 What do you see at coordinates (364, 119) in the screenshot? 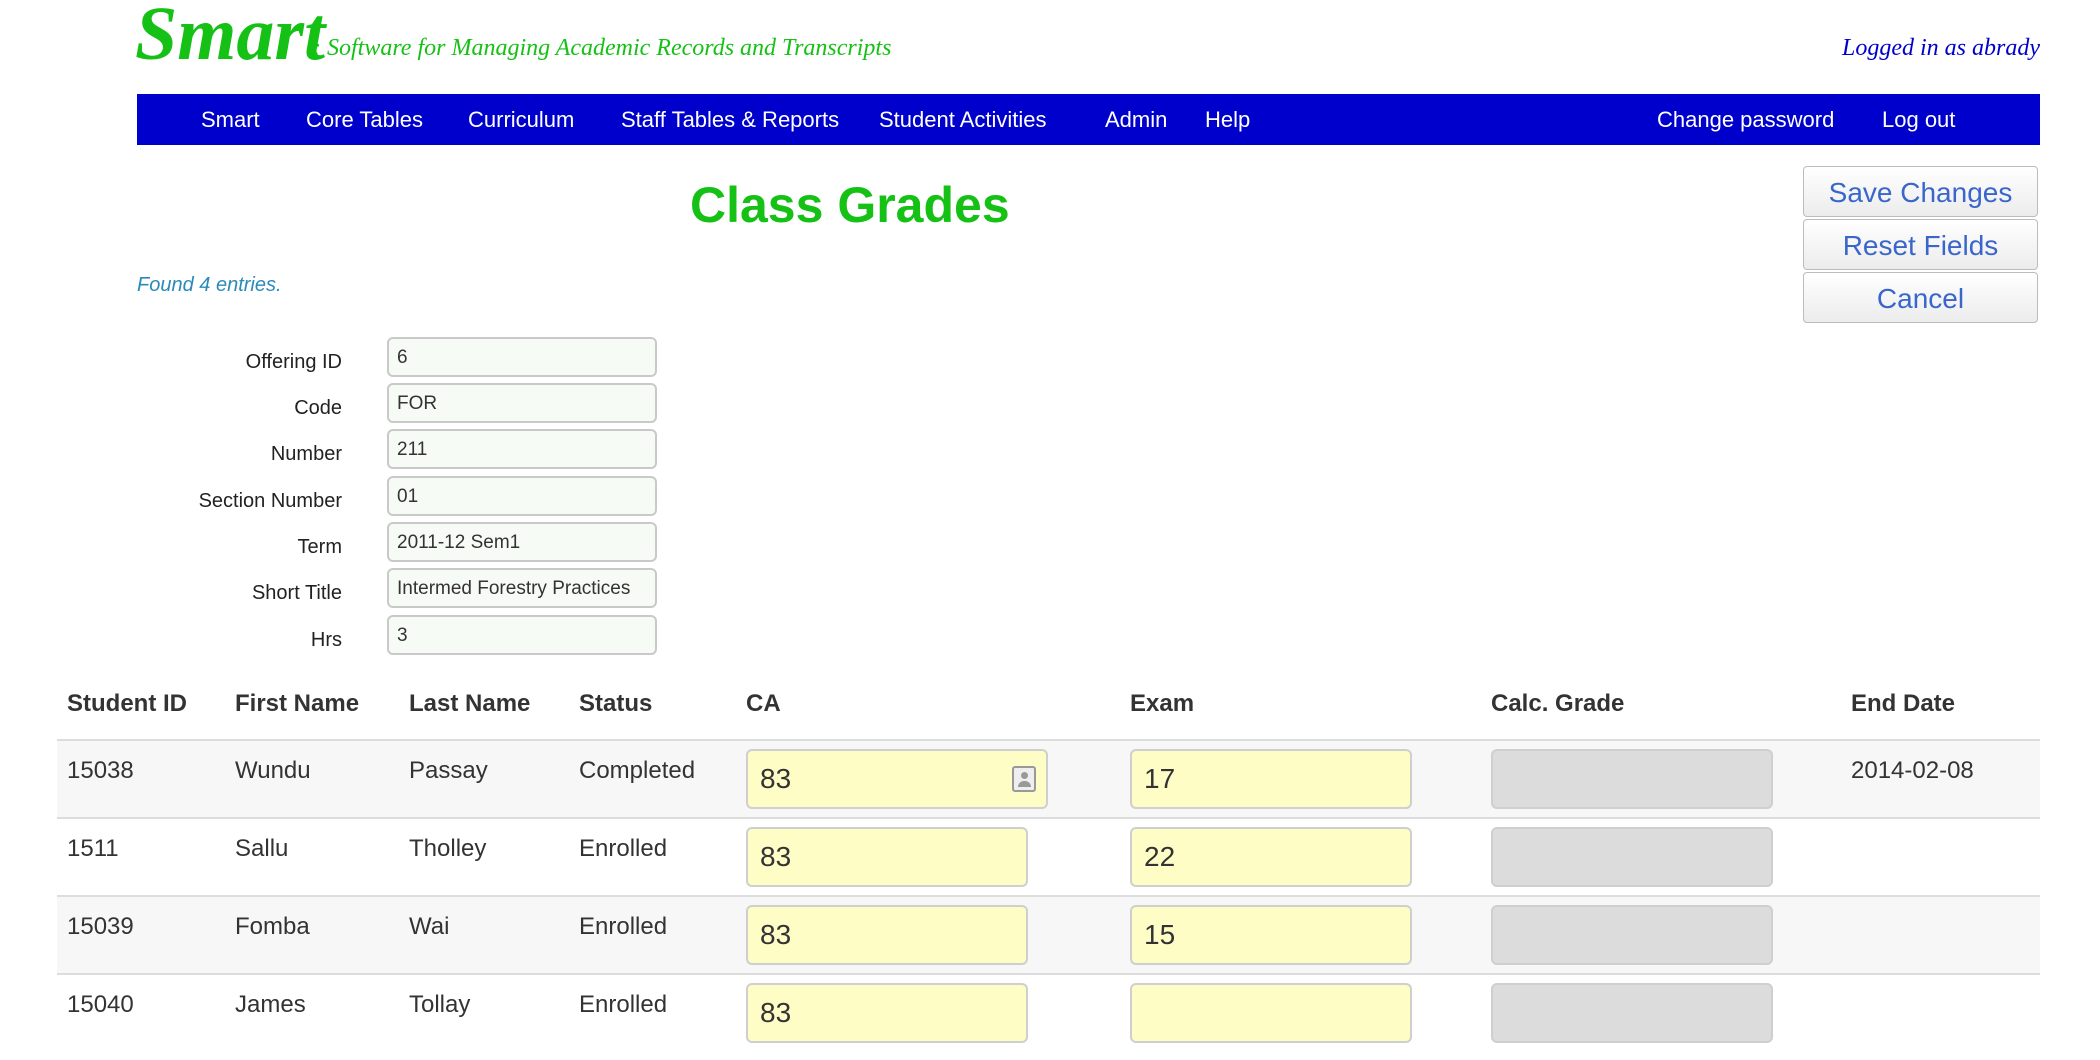
I see `nav-core-tables: Core Tables` at bounding box center [364, 119].